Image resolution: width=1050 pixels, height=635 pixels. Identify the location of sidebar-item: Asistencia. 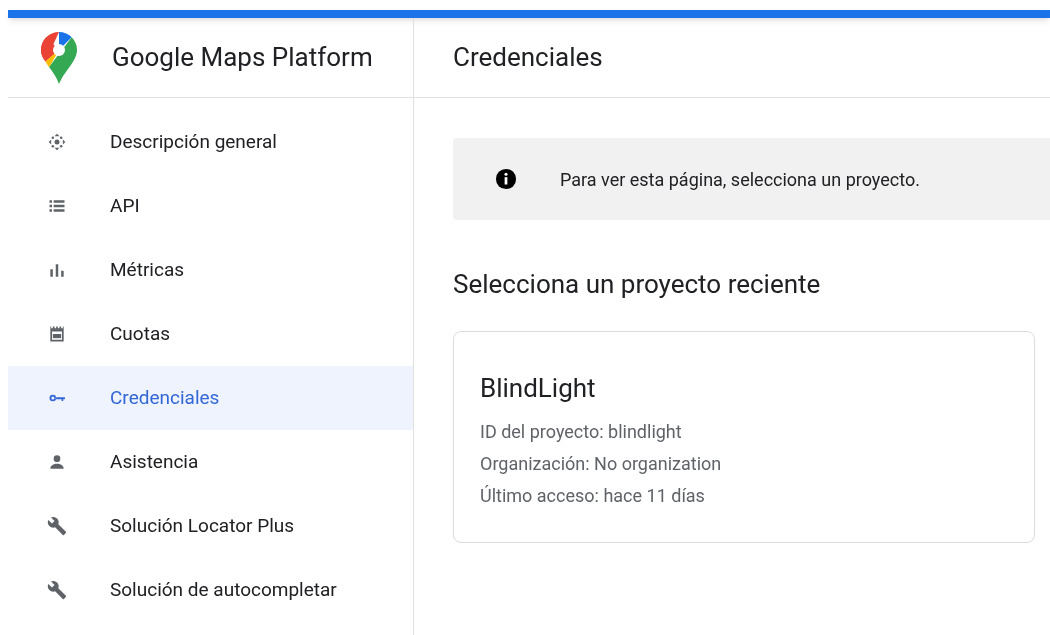
(210, 462).